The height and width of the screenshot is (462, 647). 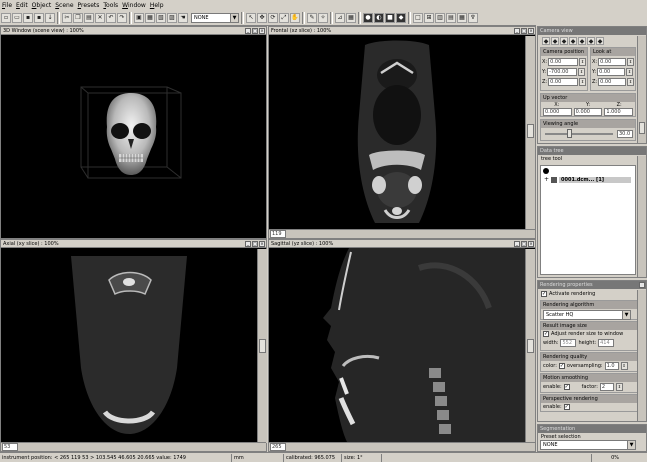 What do you see at coordinates (401, 17) in the screenshot?
I see `render-icon: ◆` at bounding box center [401, 17].